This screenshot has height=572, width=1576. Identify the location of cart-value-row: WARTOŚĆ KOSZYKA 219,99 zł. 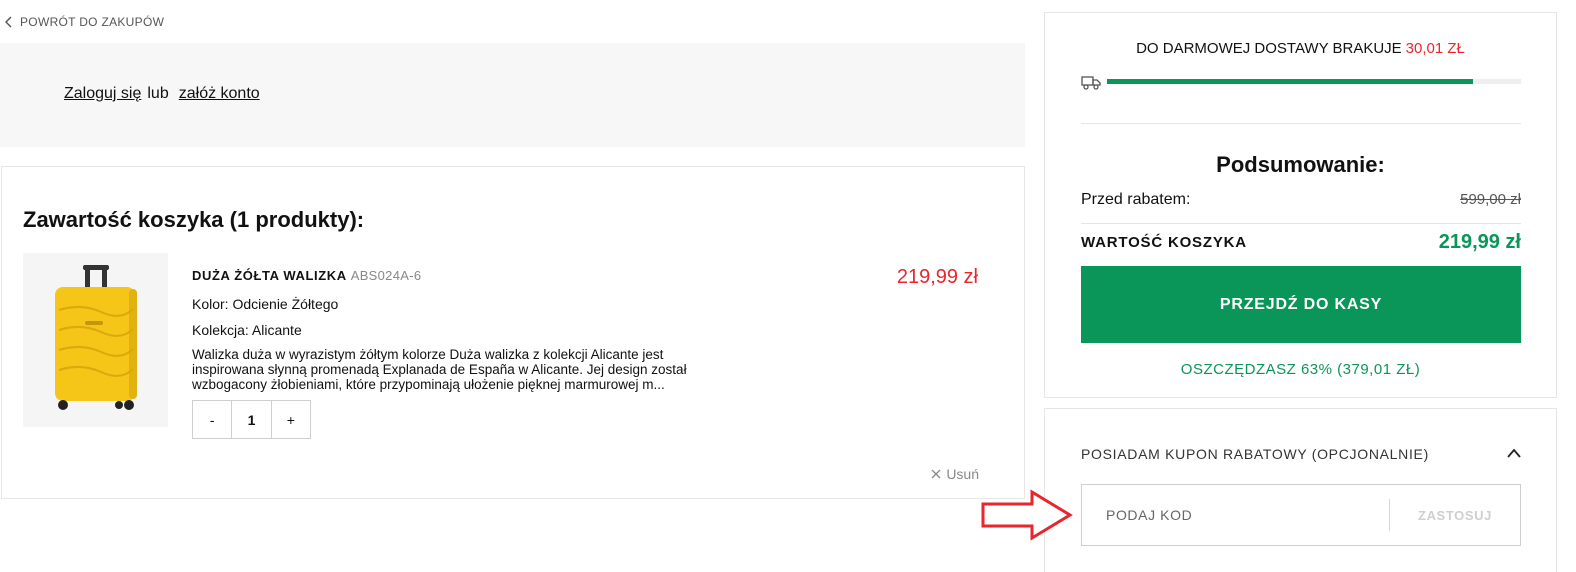
(1301, 242).